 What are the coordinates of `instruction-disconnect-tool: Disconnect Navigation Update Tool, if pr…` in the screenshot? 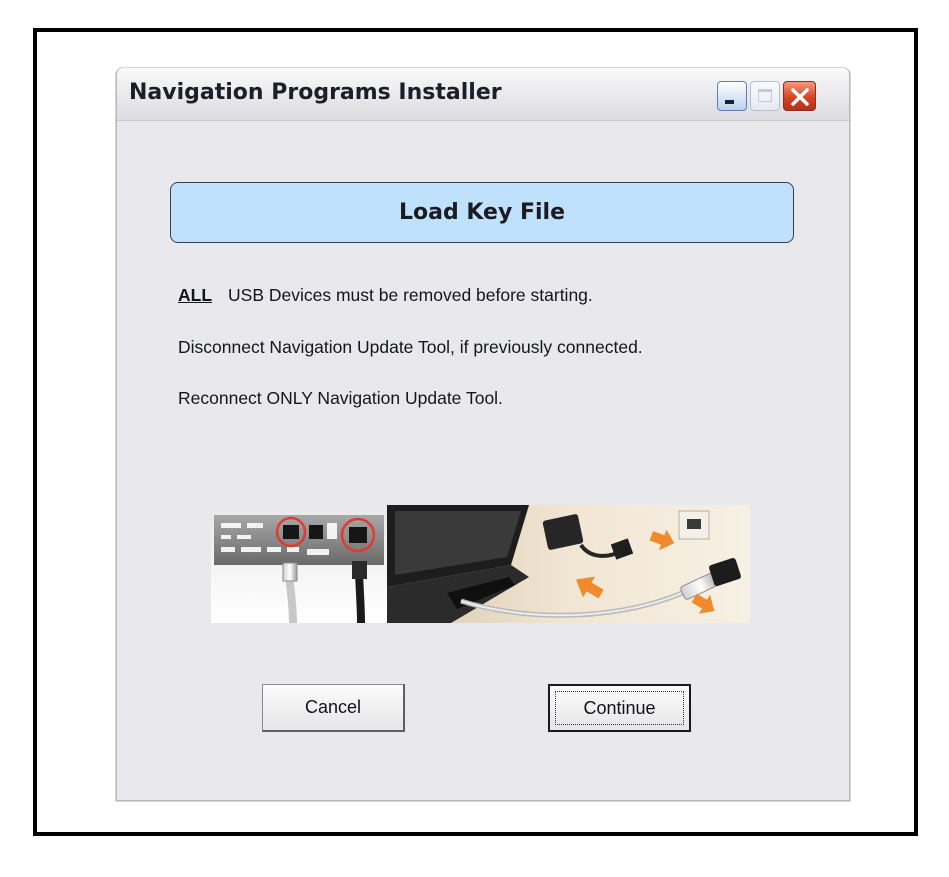 It's located at (410, 347).